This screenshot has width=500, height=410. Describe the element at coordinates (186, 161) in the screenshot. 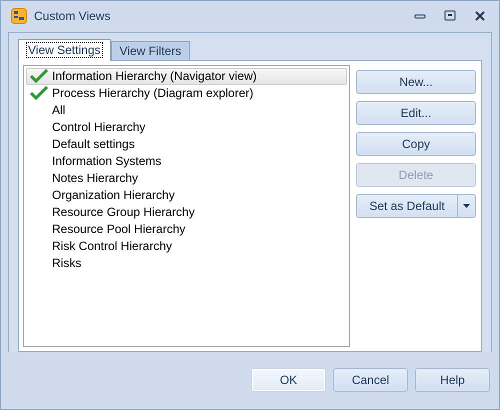

I see `list-item: Information Systems` at that location.